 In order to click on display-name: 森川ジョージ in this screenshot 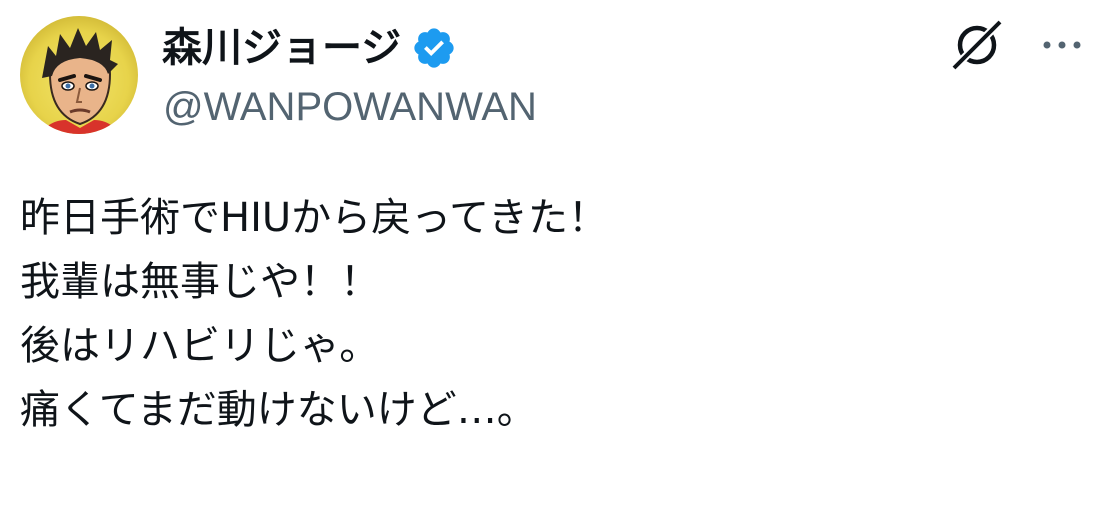, I will do `click(281, 48)`.